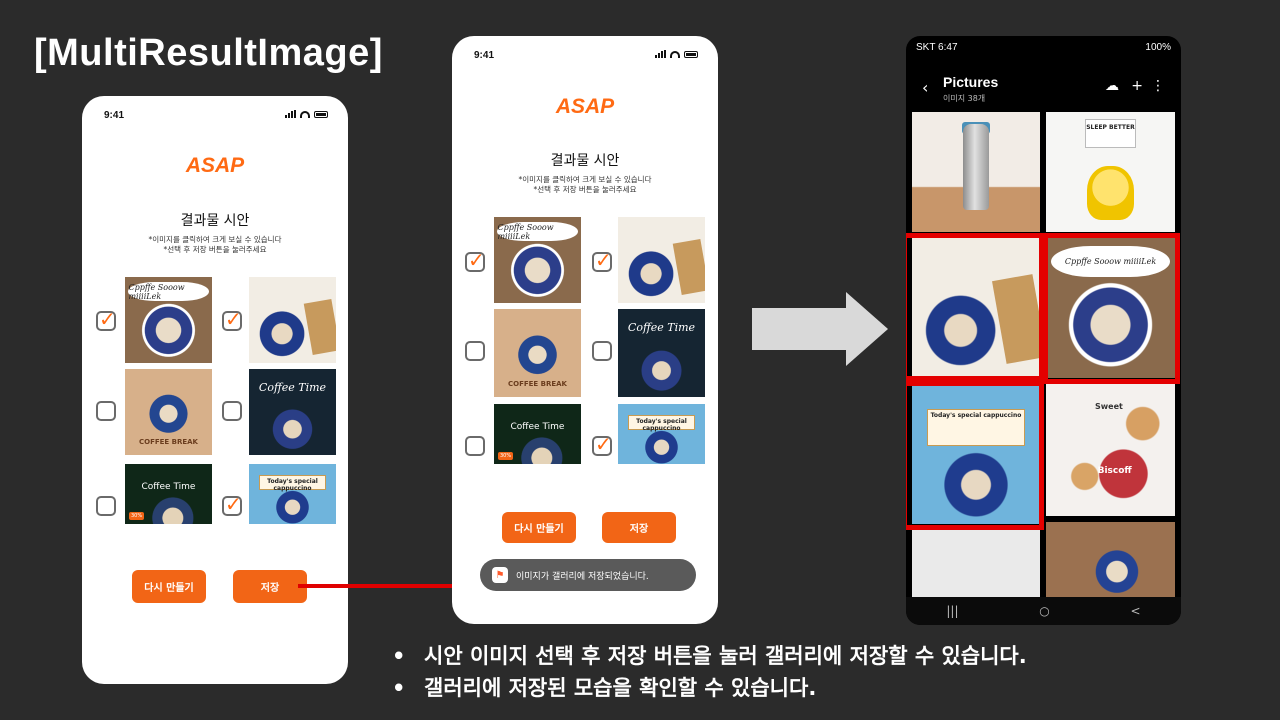 The image size is (1280, 720). I want to click on cookie-top-text: Sweet, so click(1109, 407).